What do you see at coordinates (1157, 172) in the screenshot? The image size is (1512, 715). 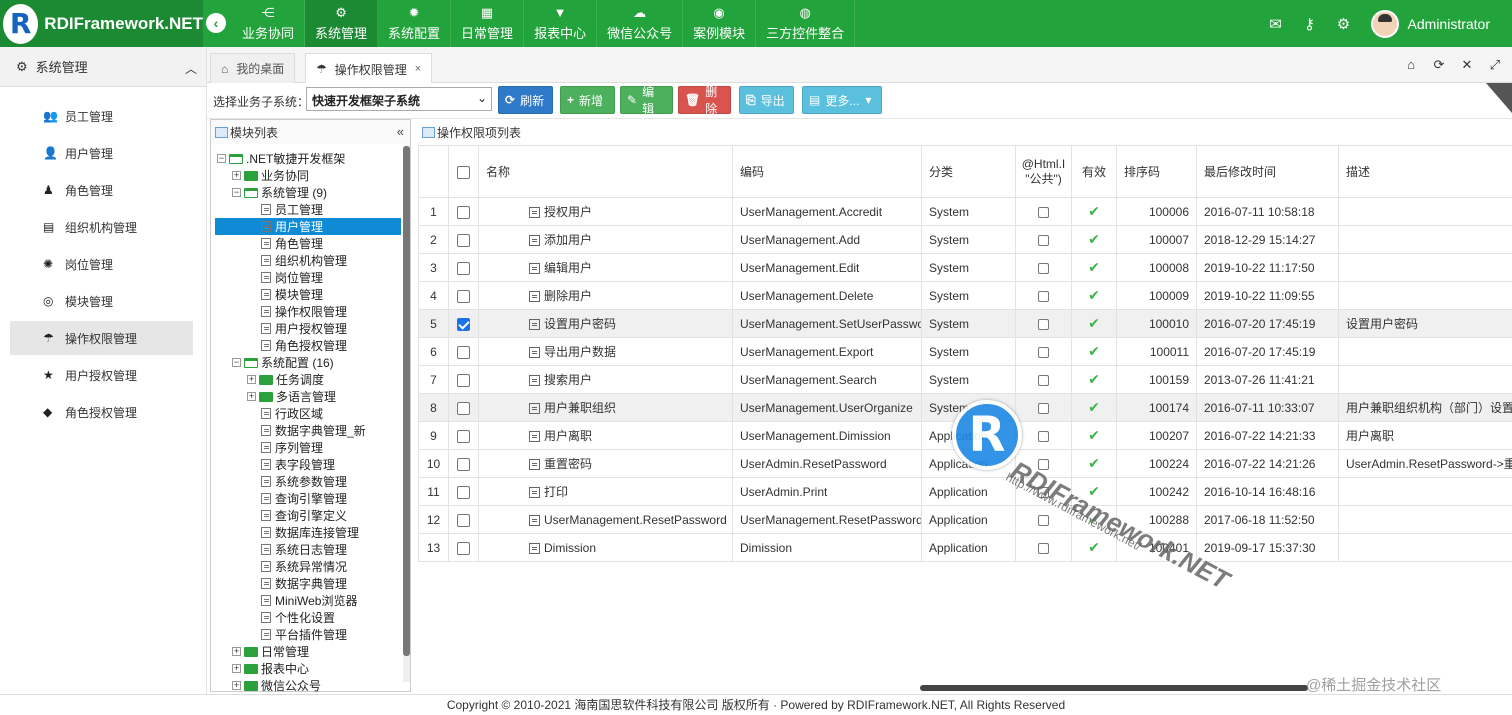 I see `column-header-sort: 排序码` at bounding box center [1157, 172].